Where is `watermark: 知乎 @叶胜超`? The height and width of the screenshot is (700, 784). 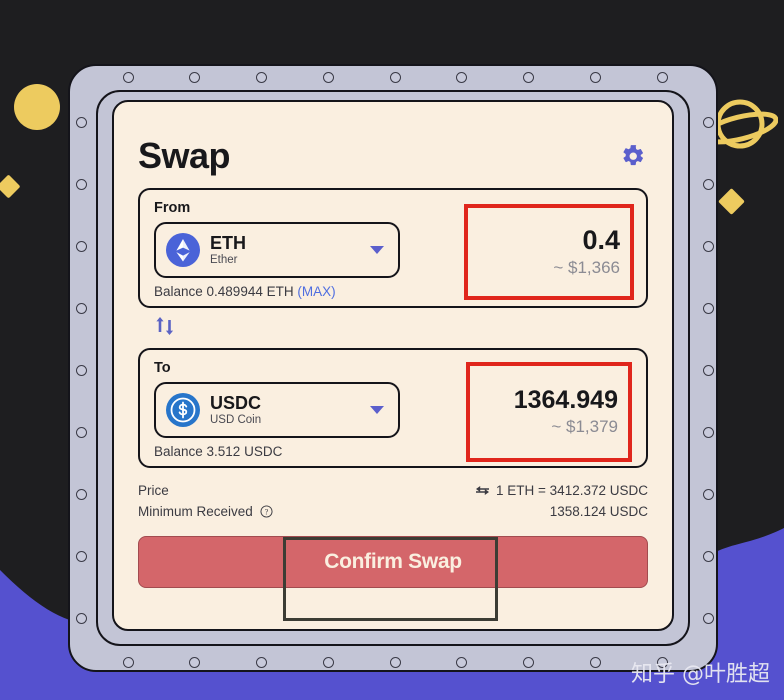
watermark: 知乎 @叶胜超 is located at coordinates (700, 674).